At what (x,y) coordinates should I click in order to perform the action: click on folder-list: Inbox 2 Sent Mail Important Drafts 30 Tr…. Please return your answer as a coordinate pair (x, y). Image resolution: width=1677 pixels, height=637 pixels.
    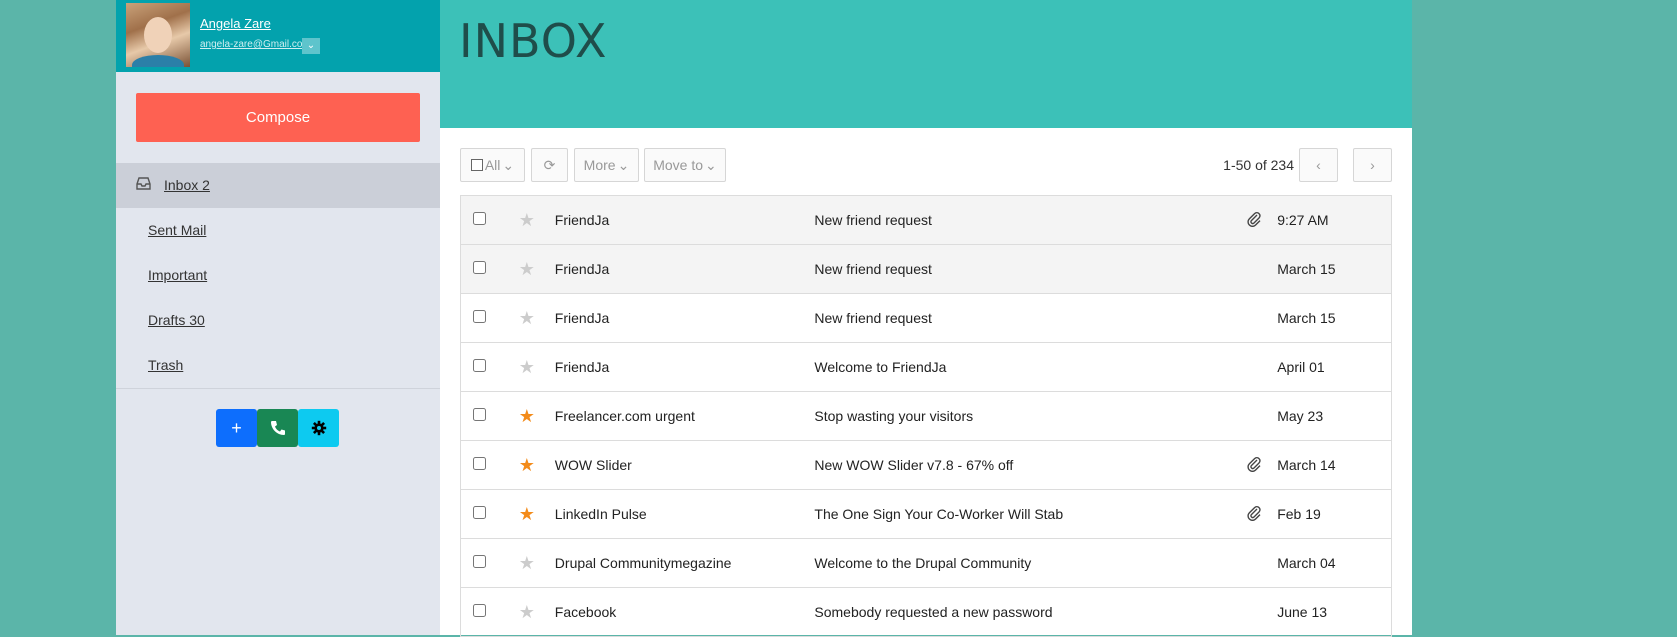
    Looking at the image, I should click on (278, 275).